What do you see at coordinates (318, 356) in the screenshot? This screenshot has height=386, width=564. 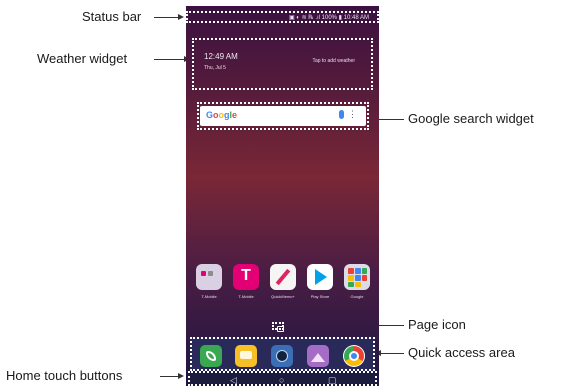 I see `gallery-icon` at bounding box center [318, 356].